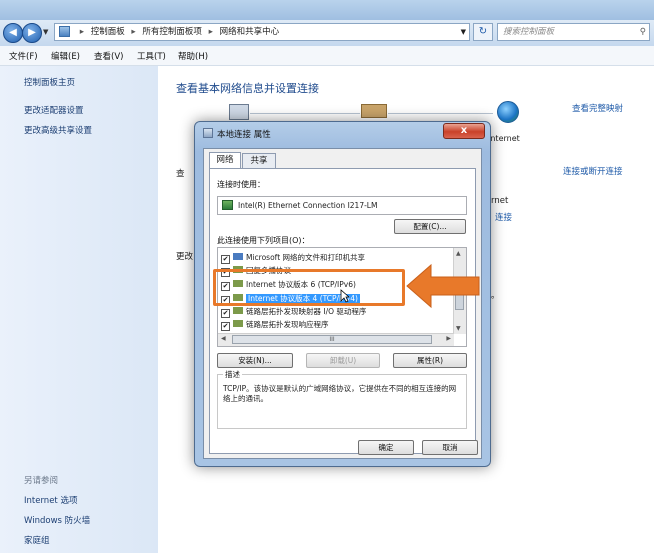  I want to click on window-titlebar, so click(327, 11).